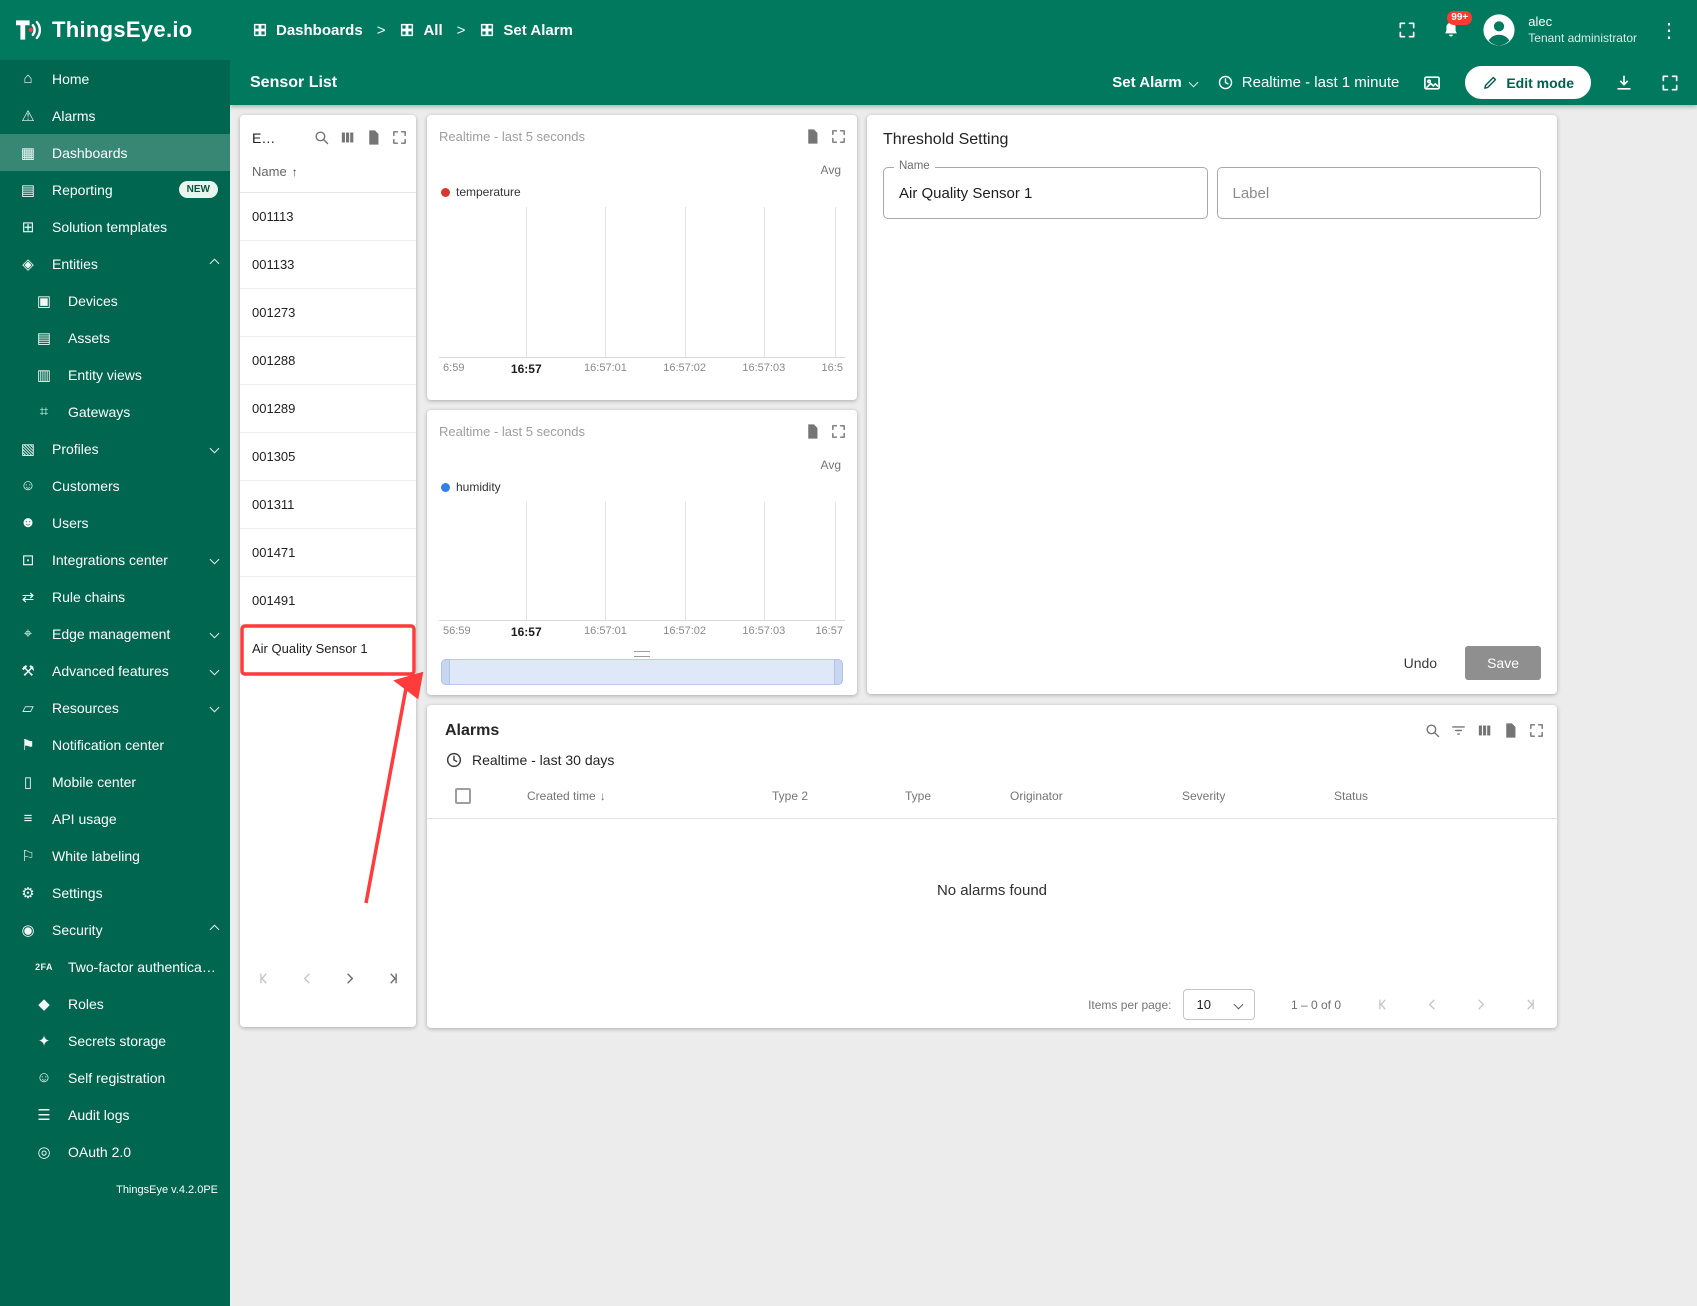  Describe the element at coordinates (1155, 82) in the screenshot. I see `dashboard-state-select: Set Alarm` at that location.